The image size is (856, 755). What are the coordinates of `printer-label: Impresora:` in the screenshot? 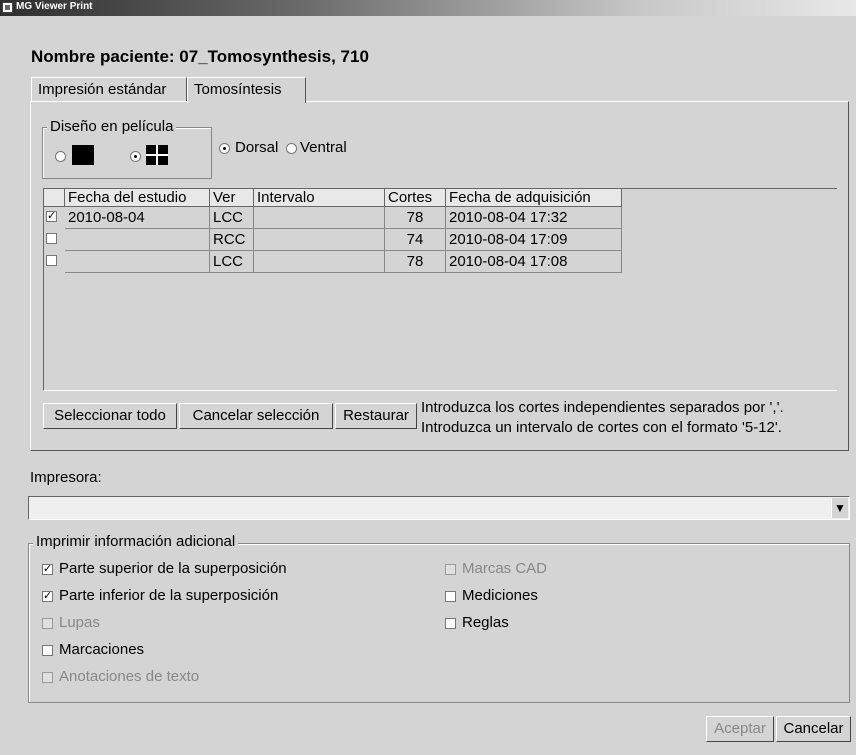 It's located at (66, 477).